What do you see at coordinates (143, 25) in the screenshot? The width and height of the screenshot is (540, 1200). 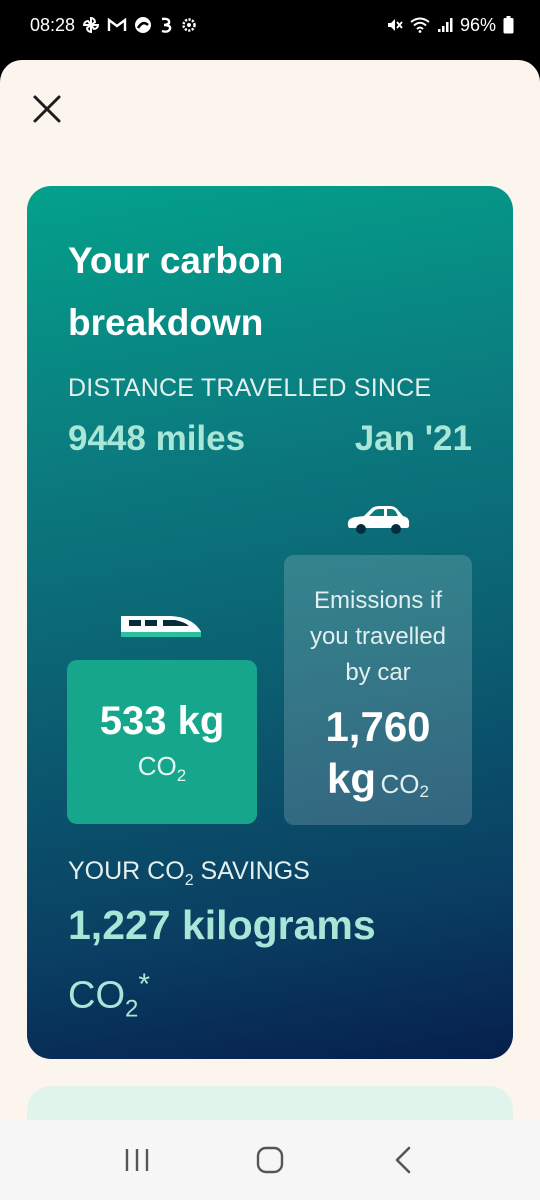 I see `app-icon` at bounding box center [143, 25].